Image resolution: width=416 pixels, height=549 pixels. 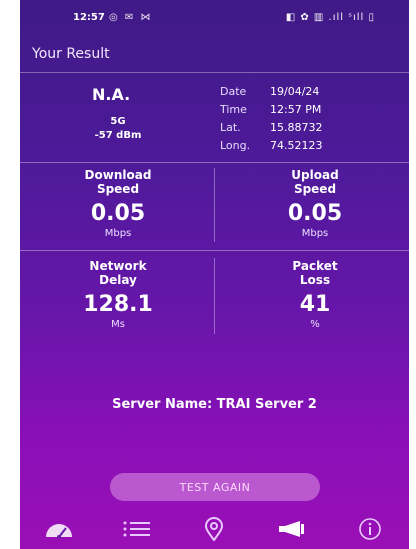 I want to click on download-speed-value: 0.05, so click(x=118, y=213).